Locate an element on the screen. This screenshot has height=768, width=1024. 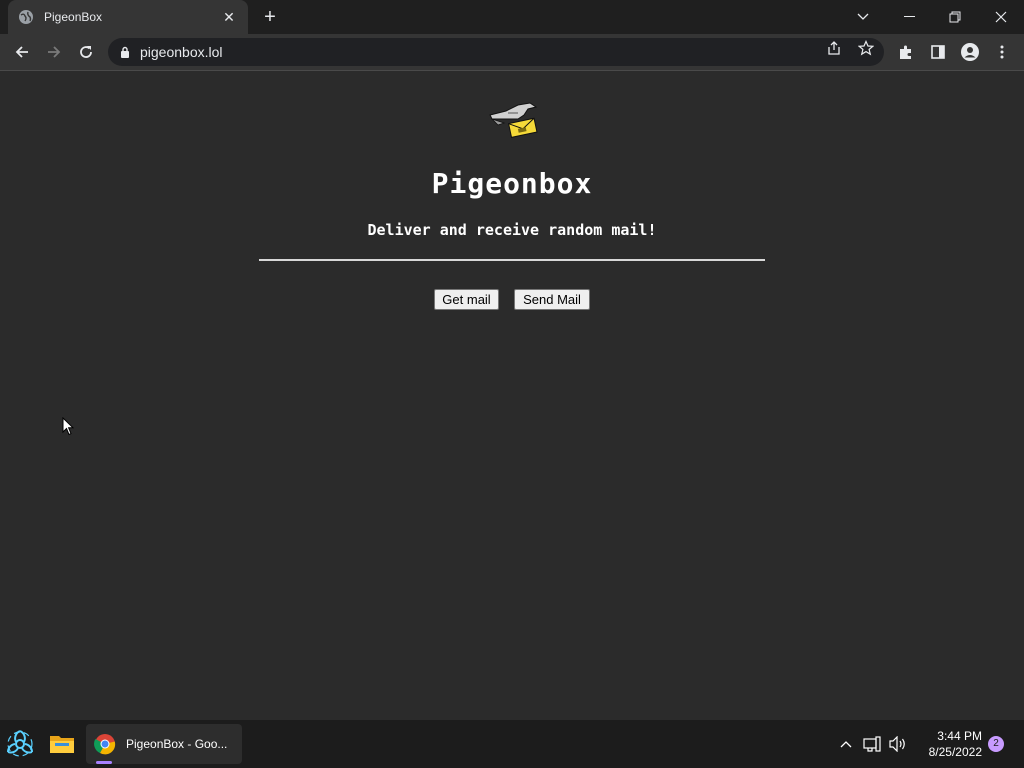
close-tab-icon: ✕ is located at coordinates (229, 17).